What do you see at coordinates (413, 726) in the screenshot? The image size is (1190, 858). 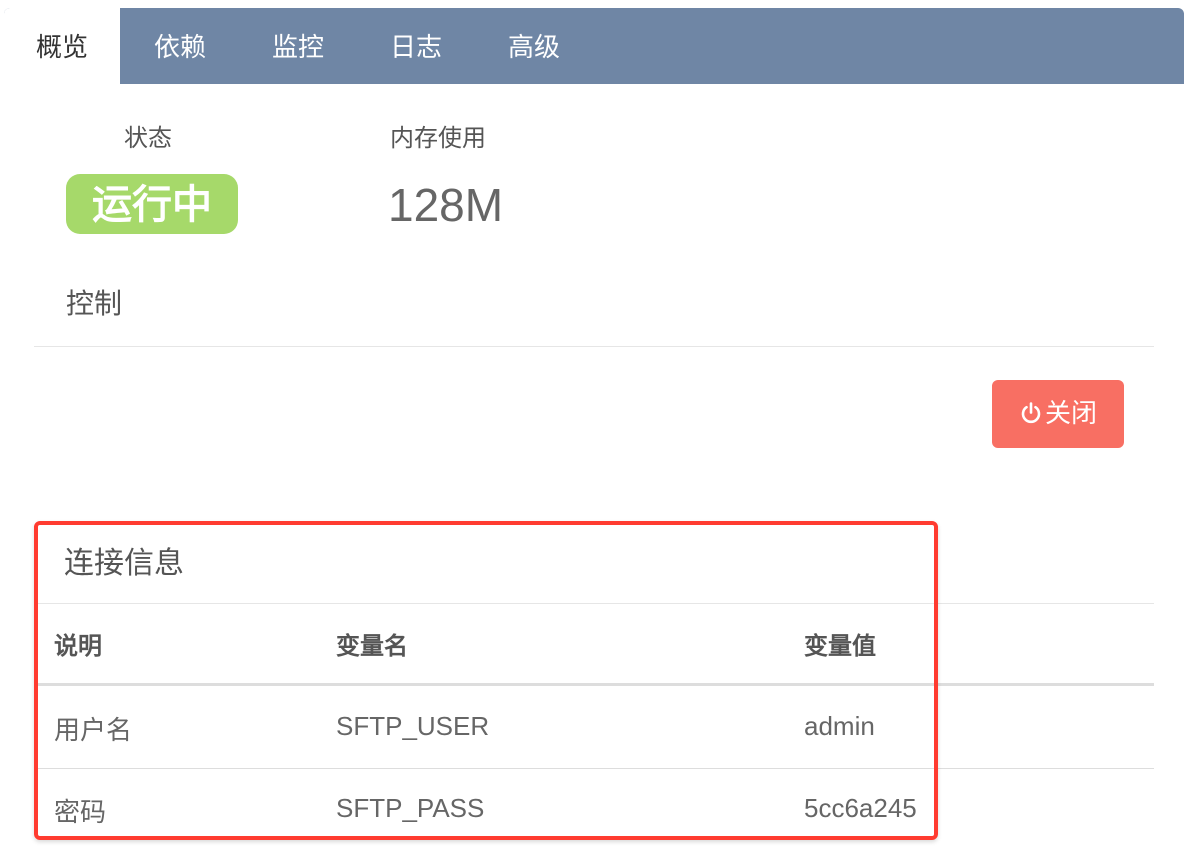 I see `cell-variable-name: SFTP_USER` at bounding box center [413, 726].